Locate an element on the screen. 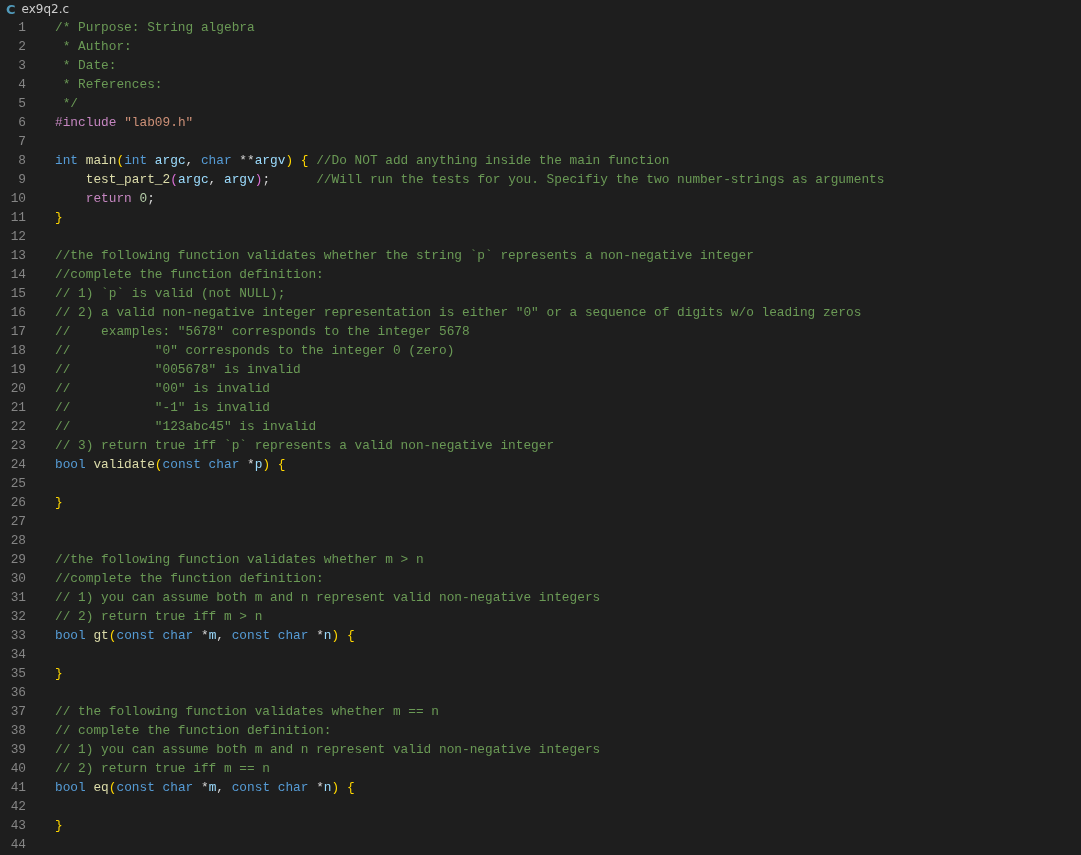 Image resolution: width=1081 pixels, height=855 pixels. line-number: 13 is located at coordinates (17, 256).